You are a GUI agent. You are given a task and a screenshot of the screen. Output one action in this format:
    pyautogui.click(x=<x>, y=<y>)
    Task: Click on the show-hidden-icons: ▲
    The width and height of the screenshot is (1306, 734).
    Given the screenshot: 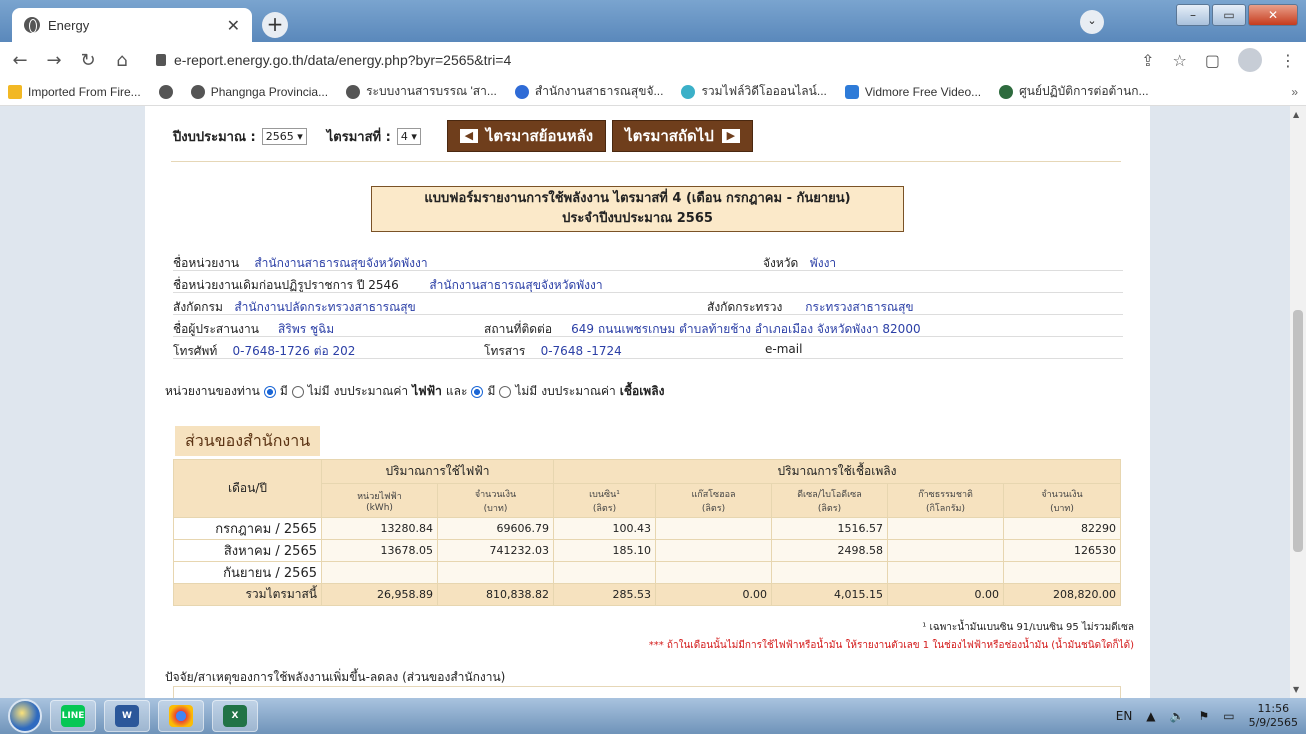 What is the action you would take?
    pyautogui.click(x=1150, y=716)
    